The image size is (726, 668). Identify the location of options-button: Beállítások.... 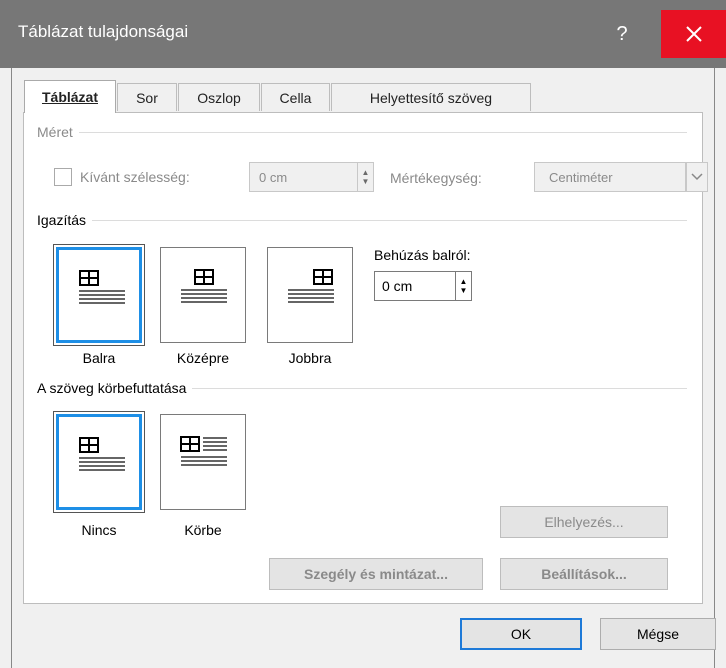
(584, 574).